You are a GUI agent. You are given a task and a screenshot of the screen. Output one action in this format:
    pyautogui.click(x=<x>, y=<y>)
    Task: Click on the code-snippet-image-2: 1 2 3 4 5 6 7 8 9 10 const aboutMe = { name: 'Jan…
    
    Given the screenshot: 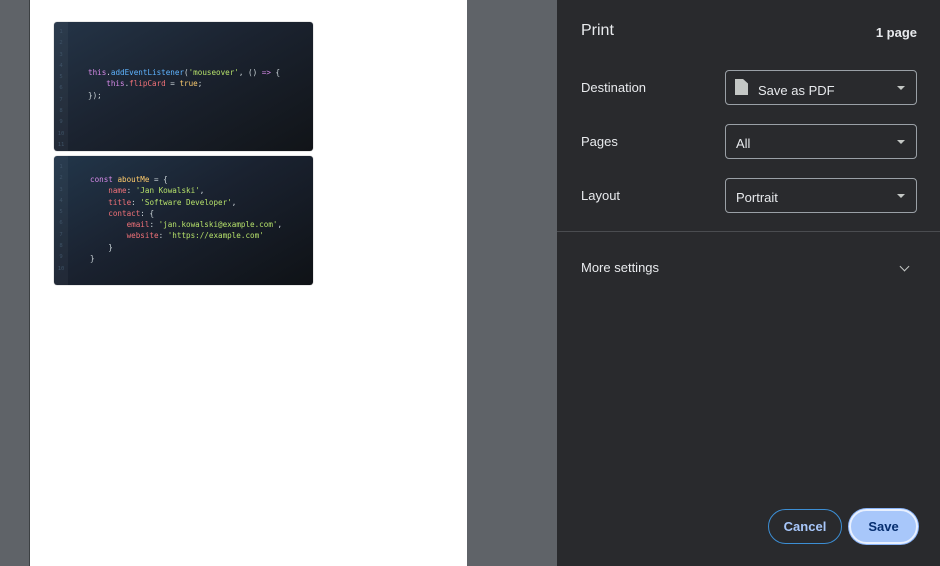 What is the action you would take?
    pyautogui.click(x=183, y=220)
    